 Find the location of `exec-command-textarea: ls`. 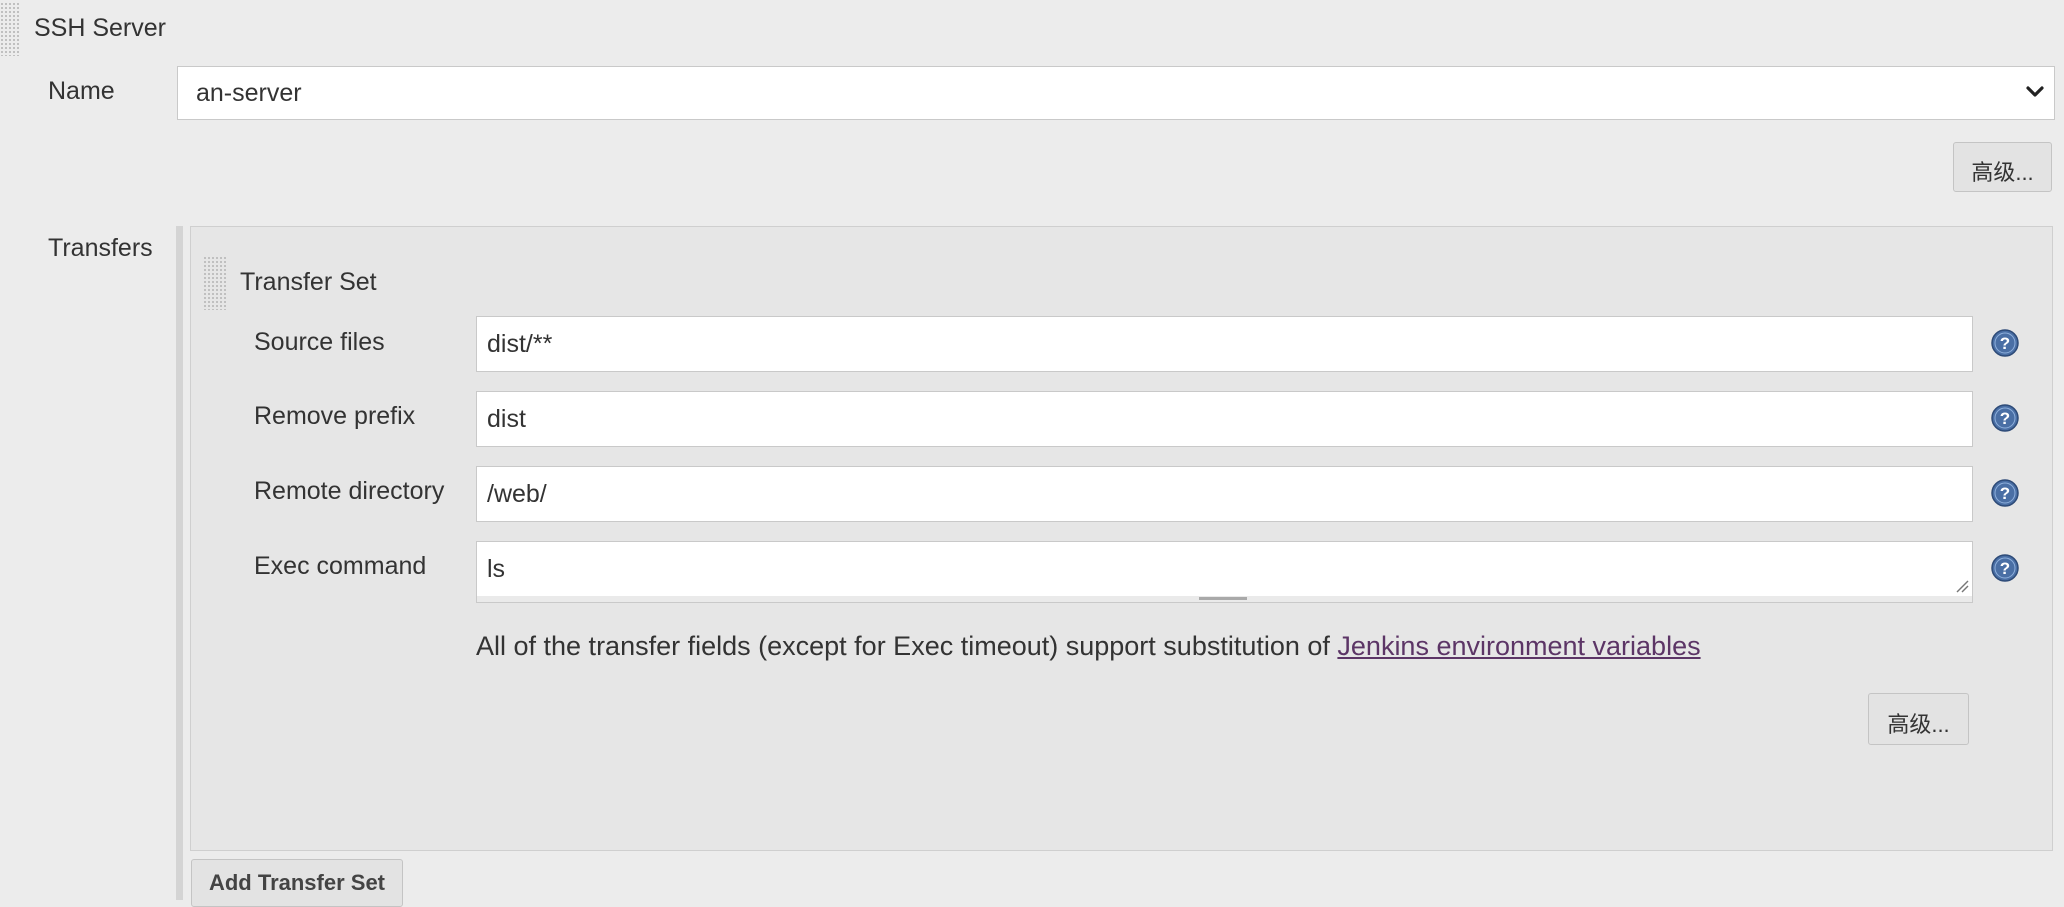

exec-command-textarea: ls is located at coordinates (1224, 569).